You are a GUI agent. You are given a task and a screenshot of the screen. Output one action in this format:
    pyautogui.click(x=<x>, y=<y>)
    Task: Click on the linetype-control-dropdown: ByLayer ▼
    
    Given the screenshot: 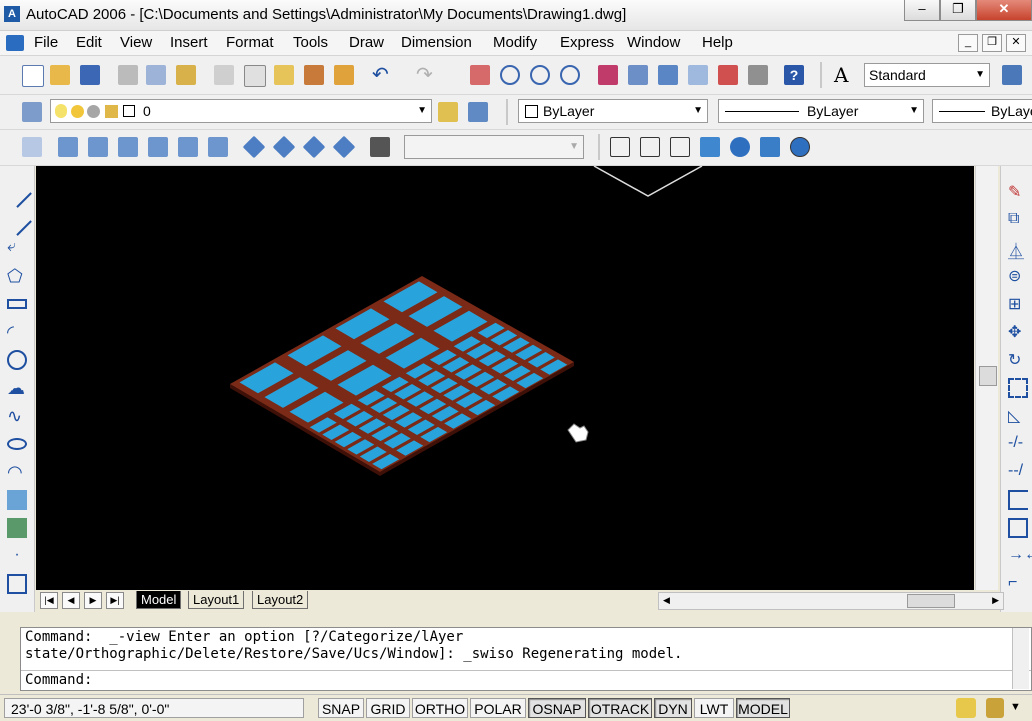 What is the action you would take?
    pyautogui.click(x=821, y=111)
    